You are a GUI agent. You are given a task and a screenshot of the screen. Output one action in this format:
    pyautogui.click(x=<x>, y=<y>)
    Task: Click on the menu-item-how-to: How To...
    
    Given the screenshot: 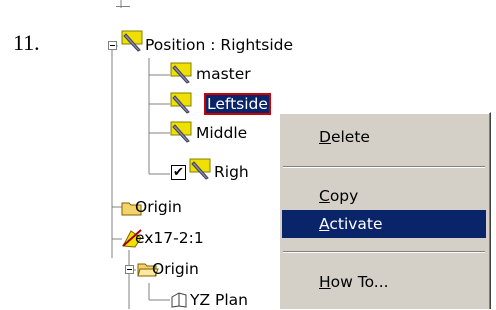 What is the action you would take?
    pyautogui.click(x=384, y=282)
    